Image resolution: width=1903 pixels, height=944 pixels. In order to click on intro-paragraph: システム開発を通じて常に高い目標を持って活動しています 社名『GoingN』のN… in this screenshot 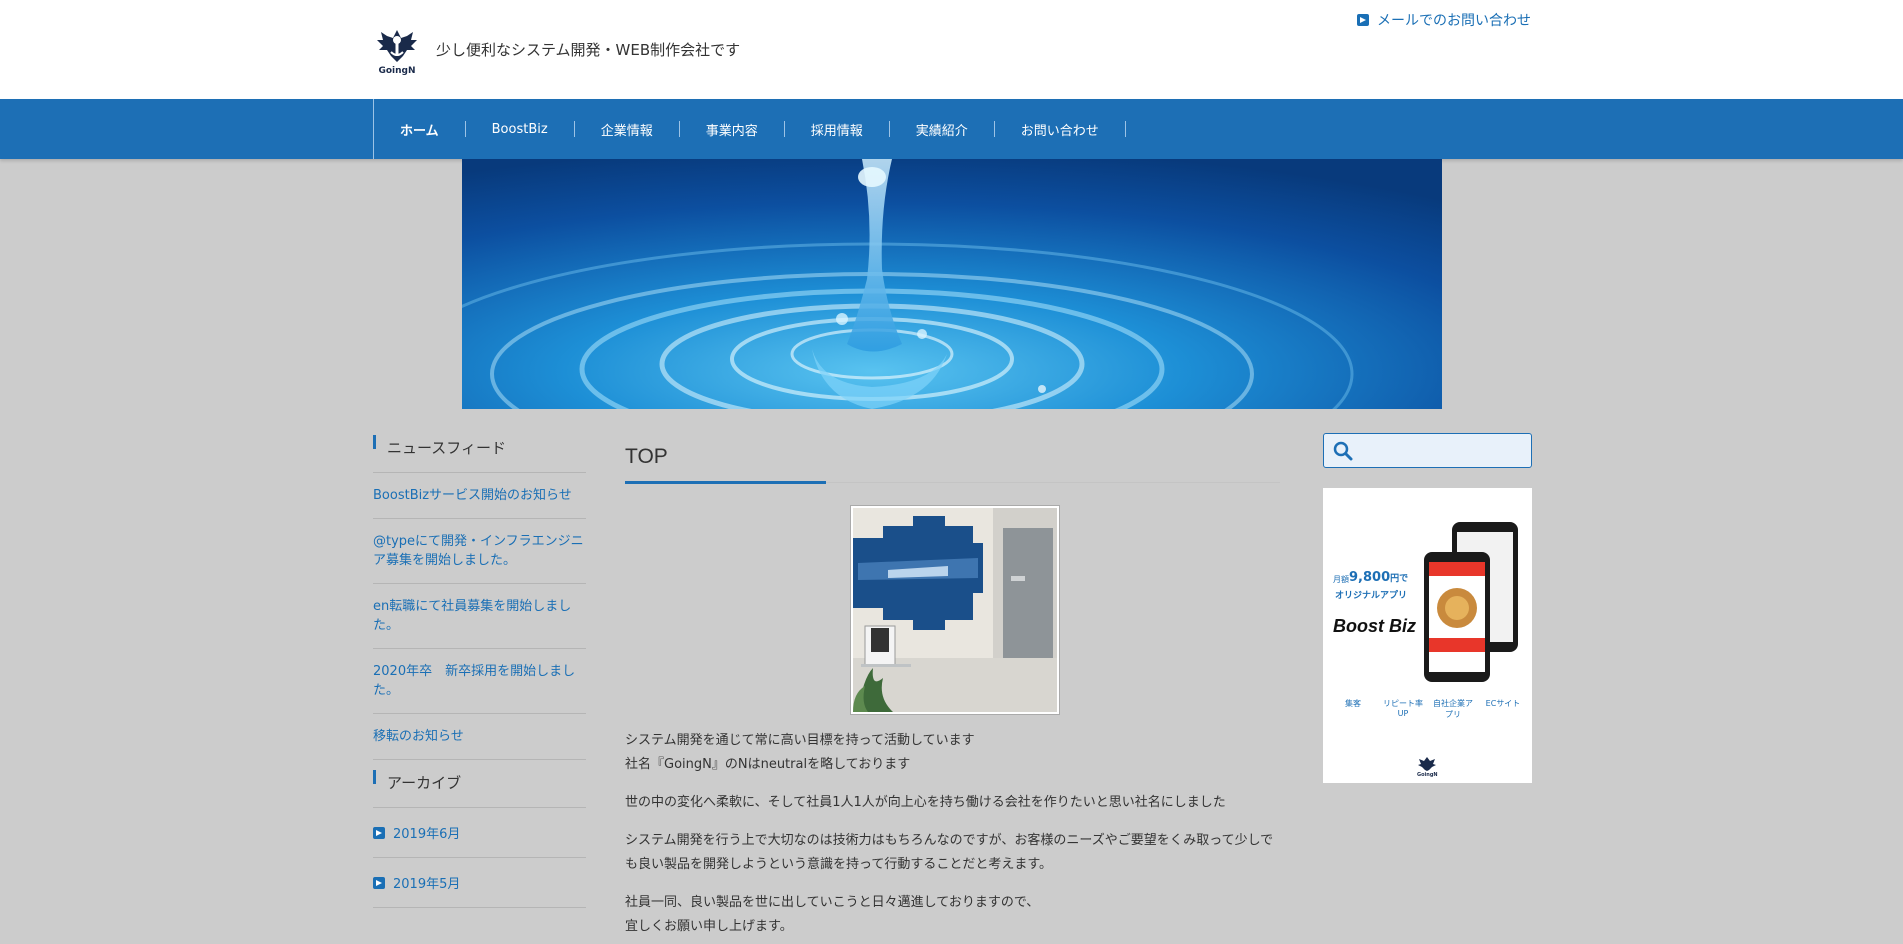, I will do `click(952, 753)`.